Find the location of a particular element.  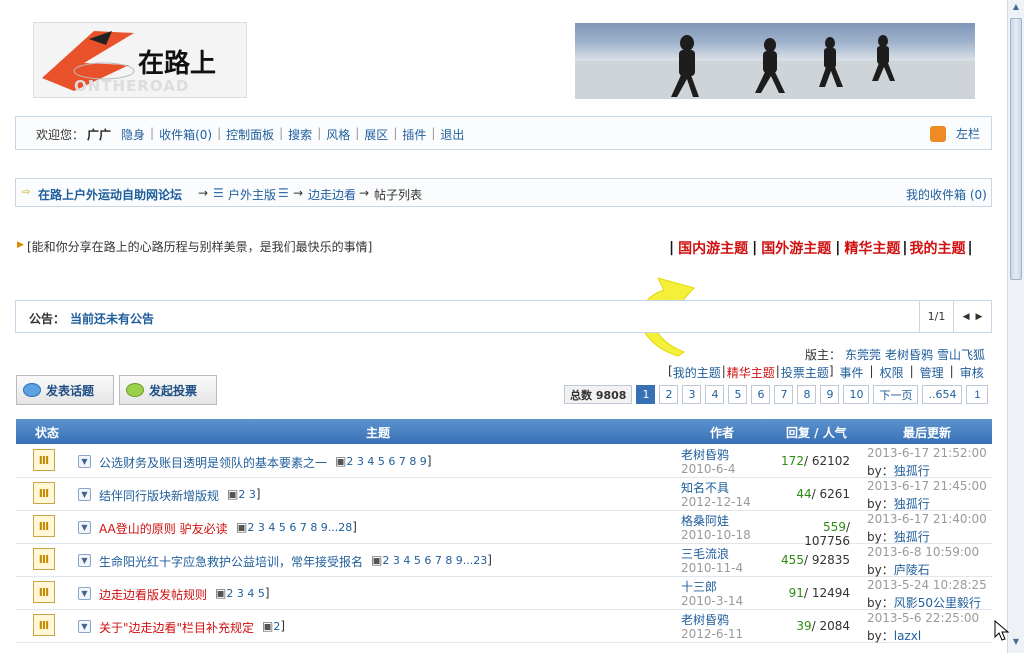

rss-icon is located at coordinates (938, 134).